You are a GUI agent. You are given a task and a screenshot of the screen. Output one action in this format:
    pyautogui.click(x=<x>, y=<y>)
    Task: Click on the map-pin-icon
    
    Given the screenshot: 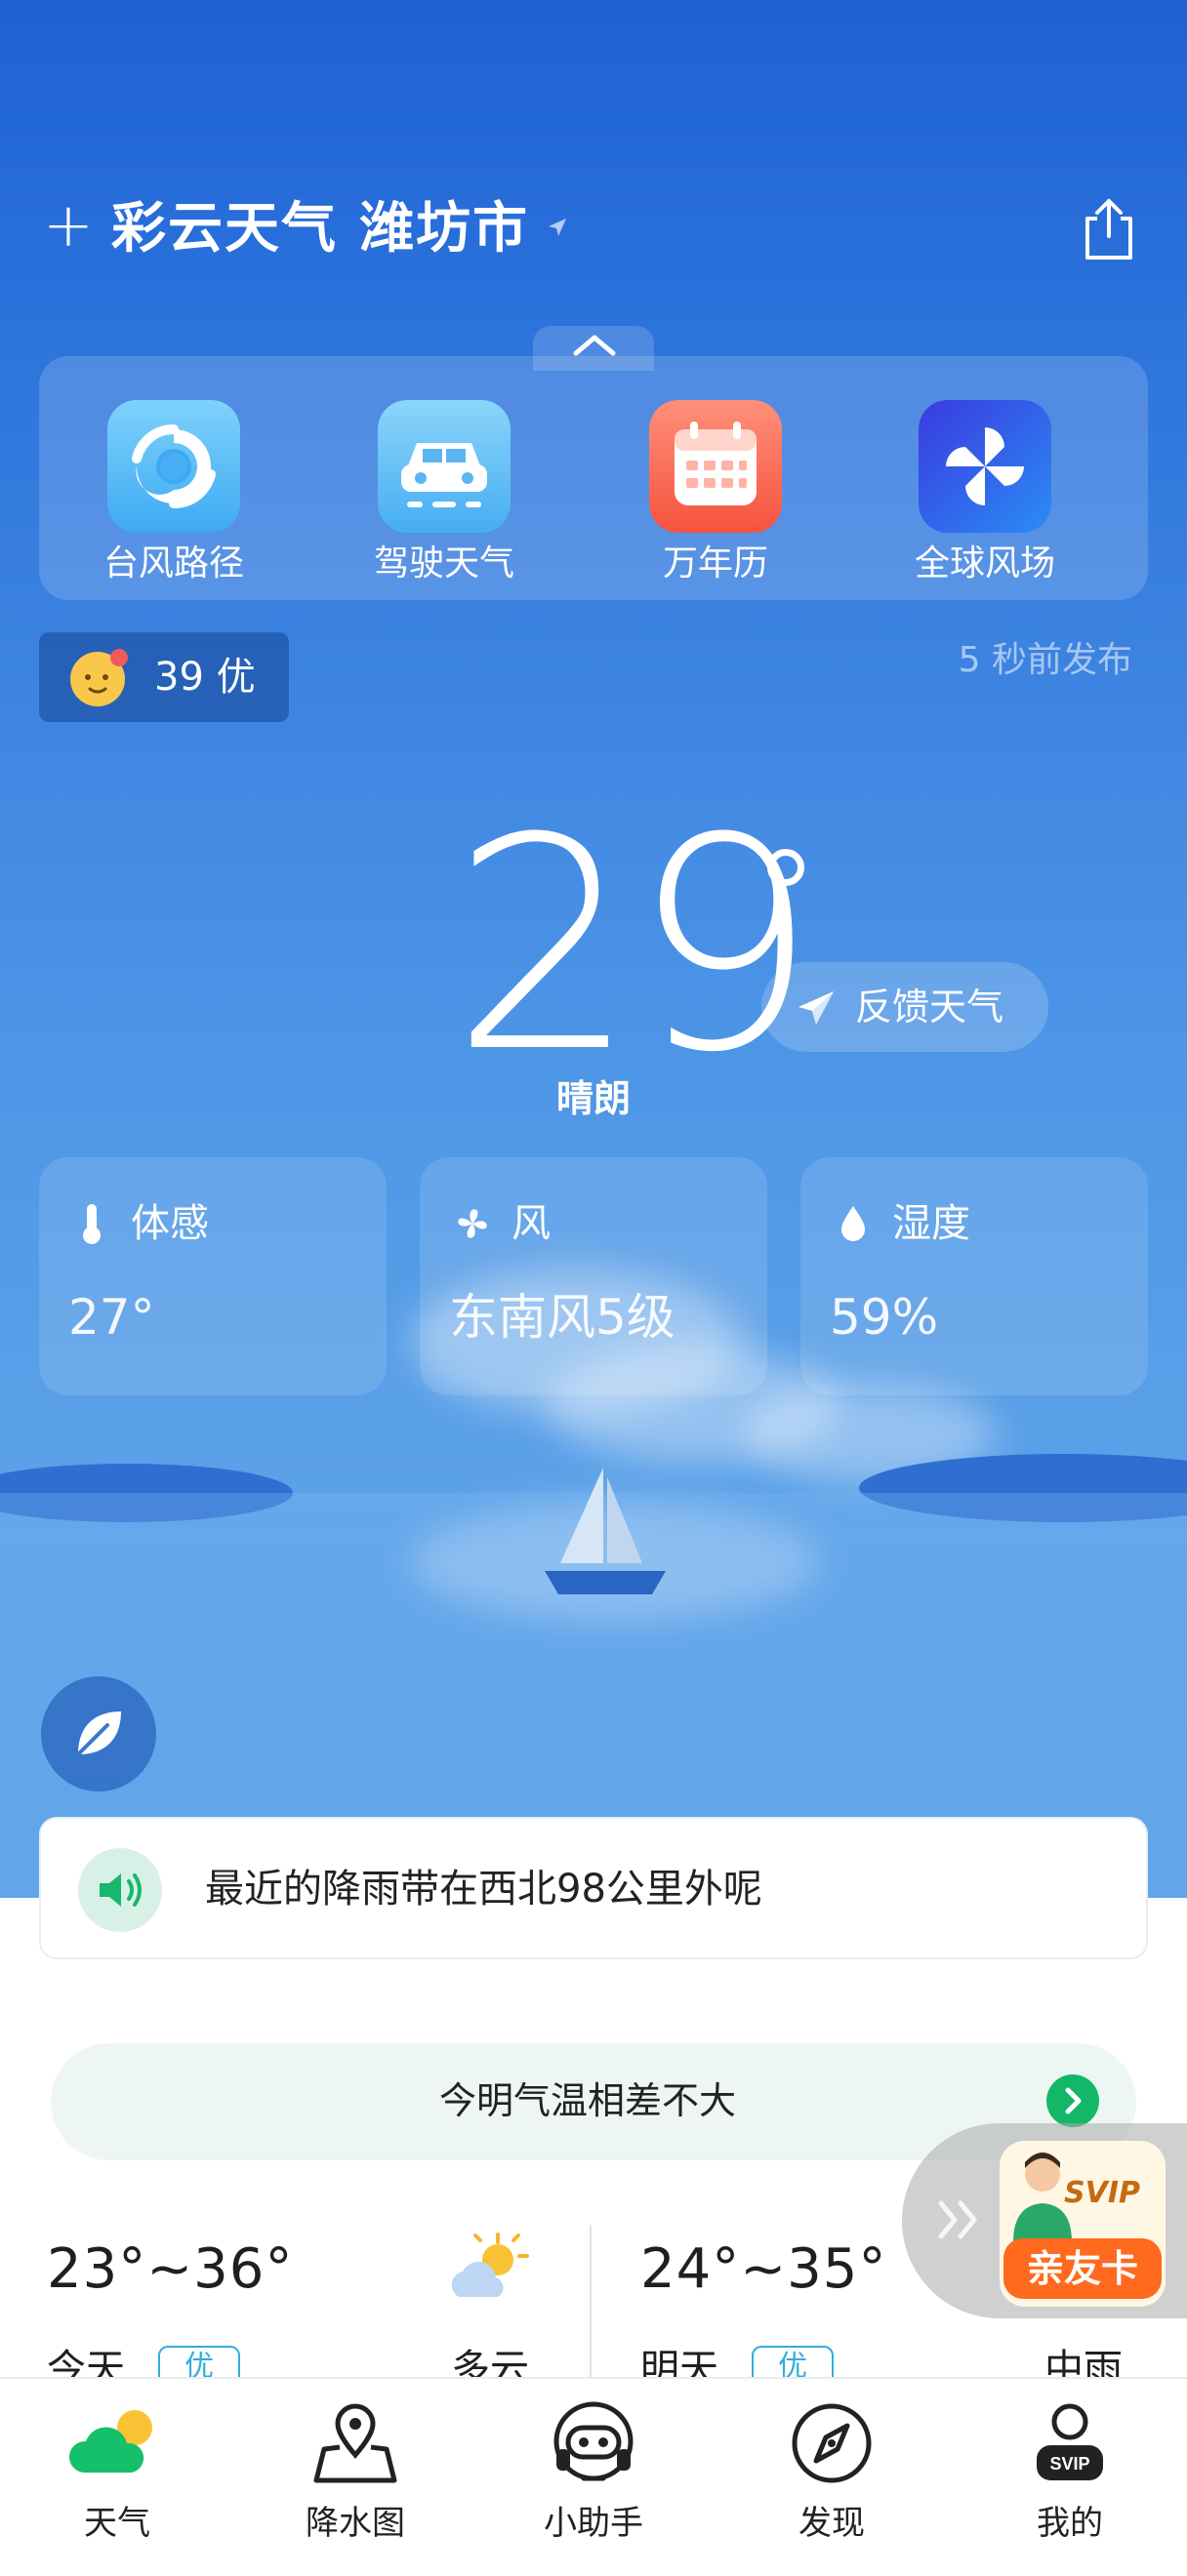 What is the action you would take?
    pyautogui.click(x=355, y=2443)
    